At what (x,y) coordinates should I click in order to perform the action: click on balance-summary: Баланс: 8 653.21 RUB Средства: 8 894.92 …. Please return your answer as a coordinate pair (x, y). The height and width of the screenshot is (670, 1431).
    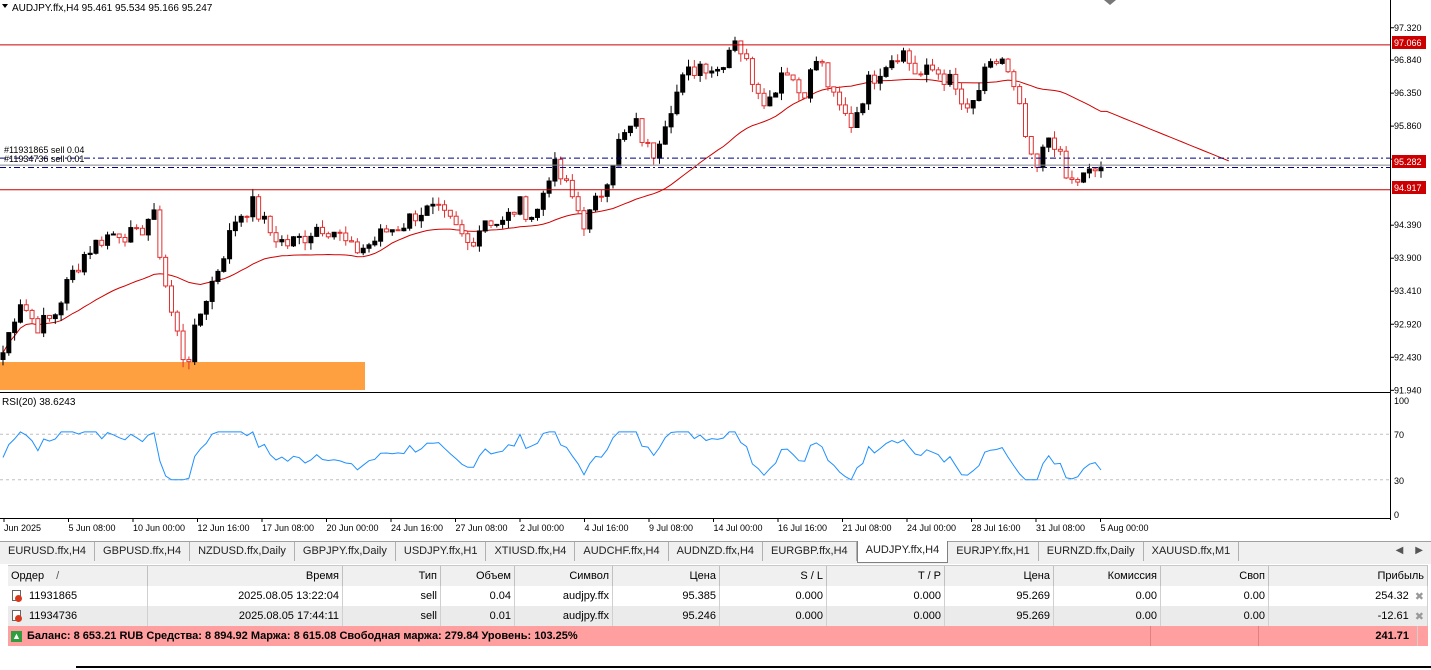
    Looking at the image, I should click on (302, 636).